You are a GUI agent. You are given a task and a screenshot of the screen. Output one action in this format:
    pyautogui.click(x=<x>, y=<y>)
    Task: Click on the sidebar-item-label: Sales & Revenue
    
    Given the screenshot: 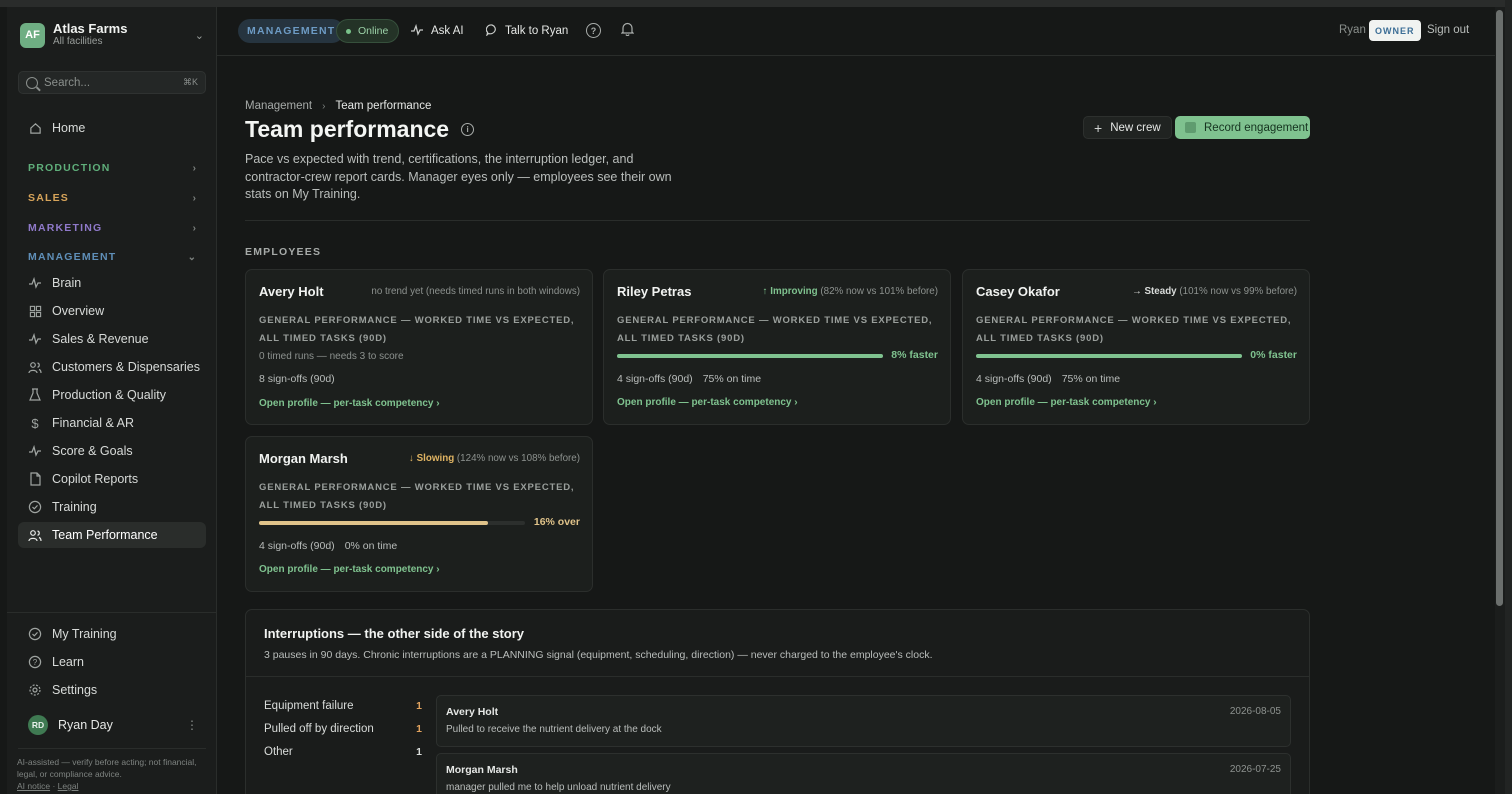 What is the action you would take?
    pyautogui.click(x=100, y=339)
    